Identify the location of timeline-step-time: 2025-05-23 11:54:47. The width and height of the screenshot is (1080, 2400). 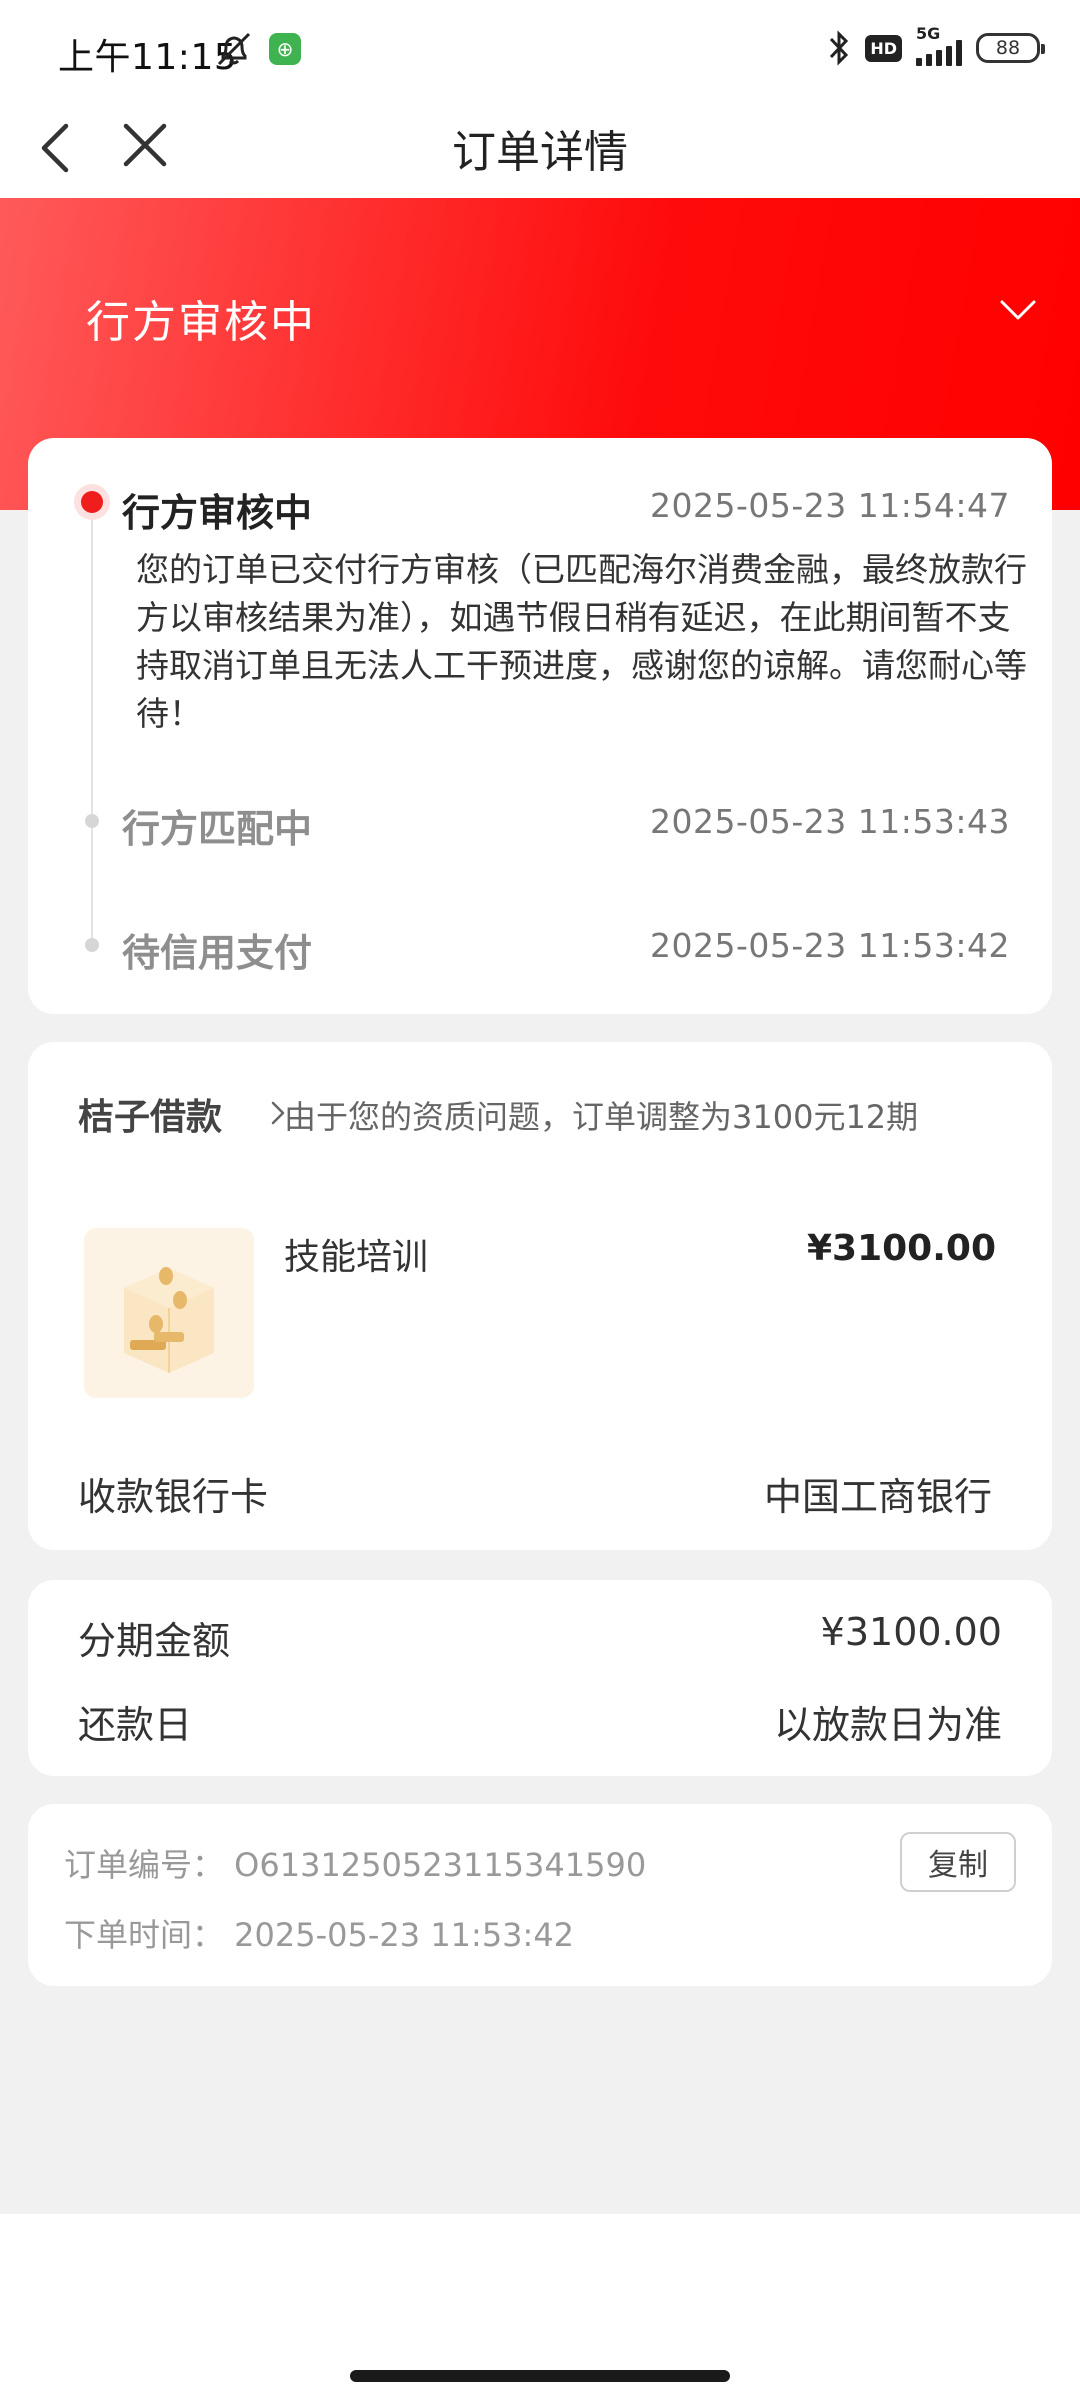
(830, 505).